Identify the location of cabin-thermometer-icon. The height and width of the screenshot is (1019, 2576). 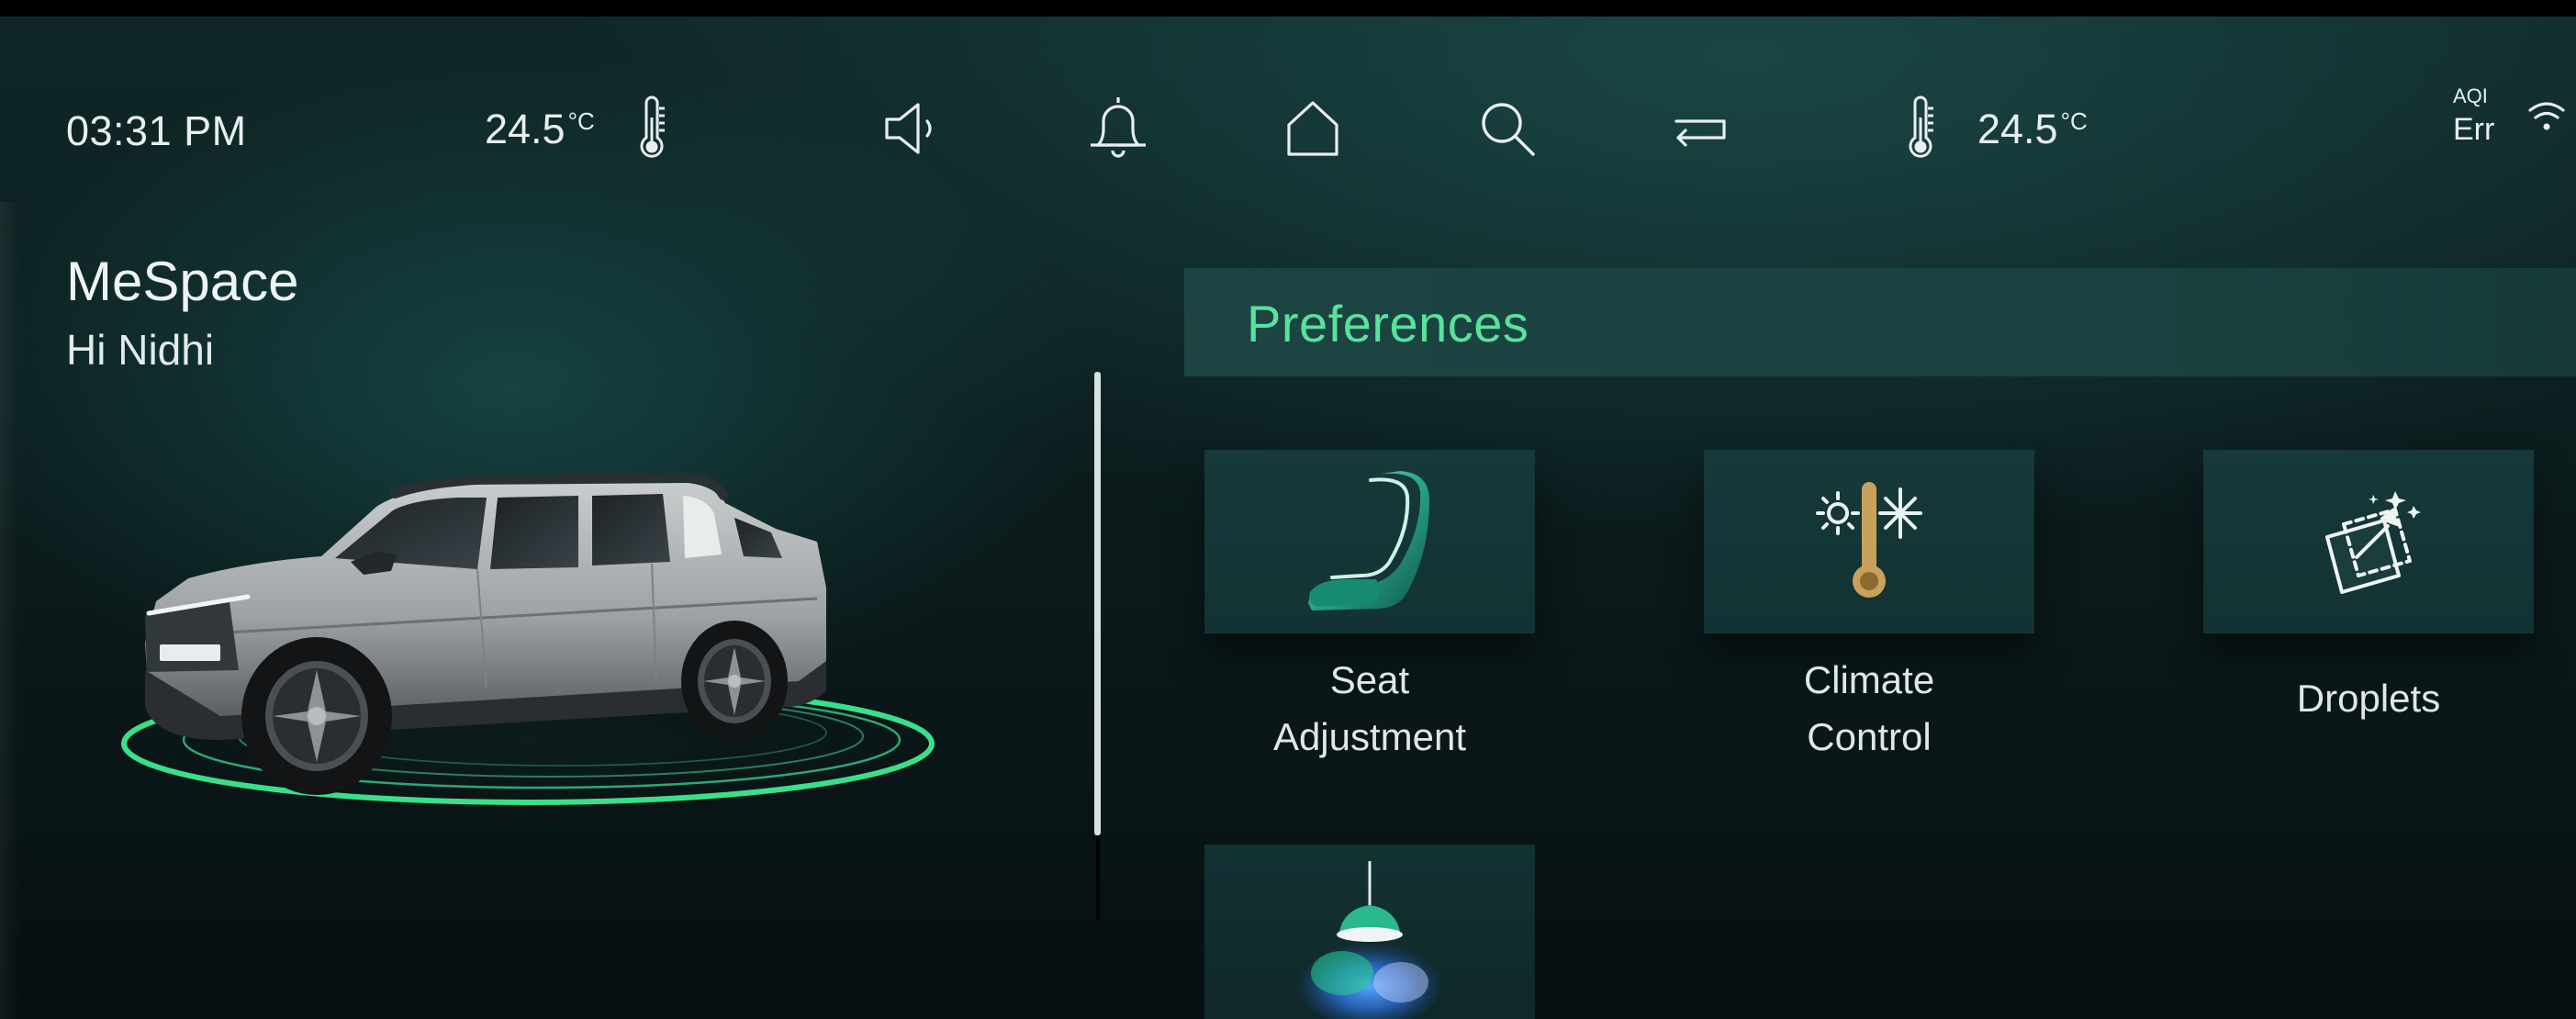
(1920, 128).